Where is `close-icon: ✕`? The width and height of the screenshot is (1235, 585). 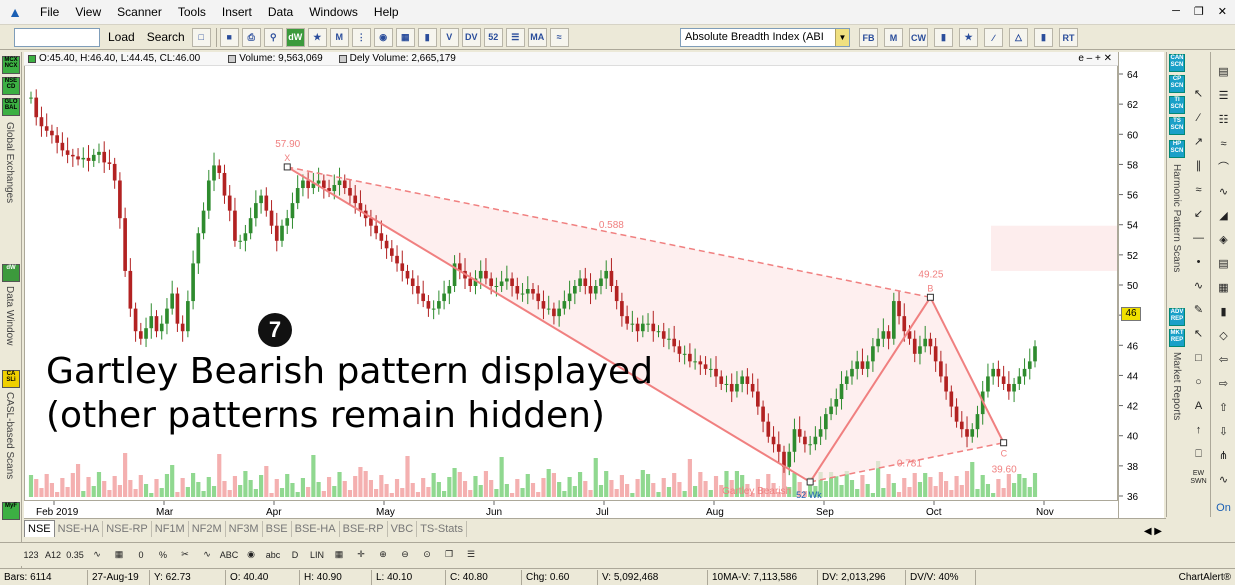 close-icon: ✕ is located at coordinates (1222, 11).